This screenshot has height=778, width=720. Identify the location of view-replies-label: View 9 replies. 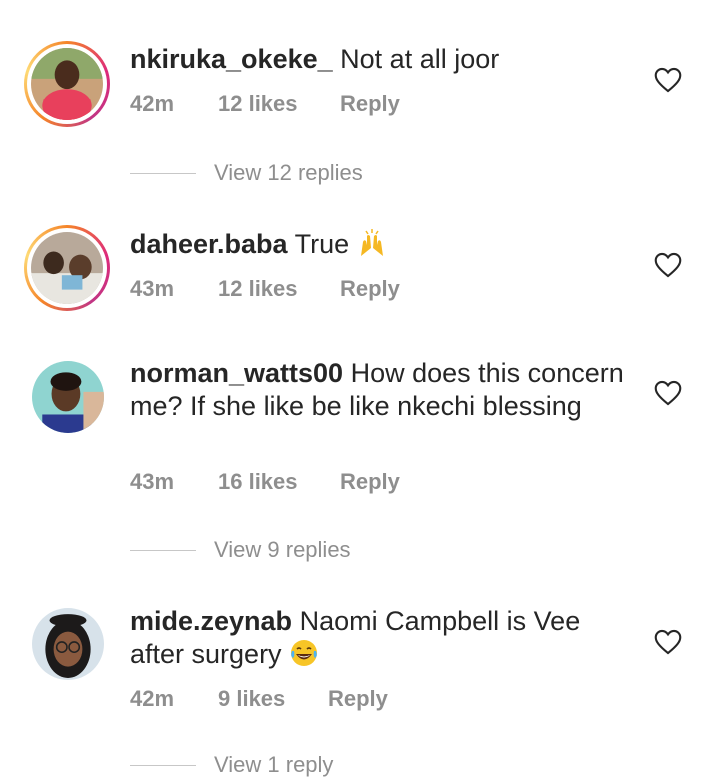
(282, 549).